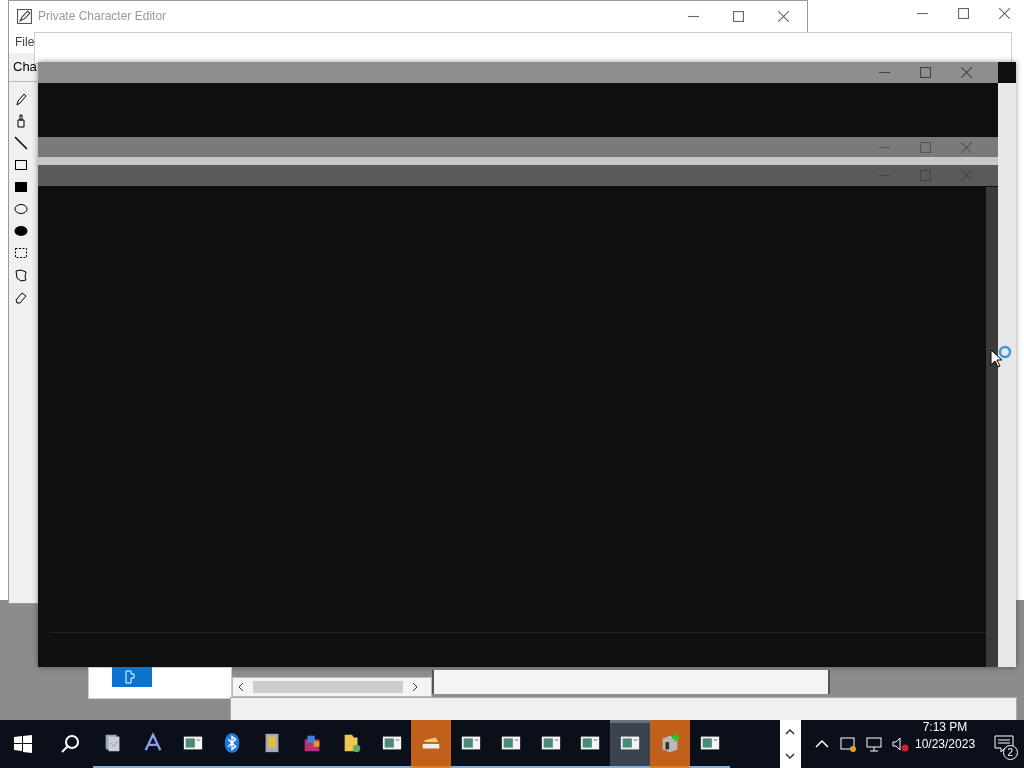  Describe the element at coordinates (23, 744) in the screenshot. I see `windows-start-icon` at that location.